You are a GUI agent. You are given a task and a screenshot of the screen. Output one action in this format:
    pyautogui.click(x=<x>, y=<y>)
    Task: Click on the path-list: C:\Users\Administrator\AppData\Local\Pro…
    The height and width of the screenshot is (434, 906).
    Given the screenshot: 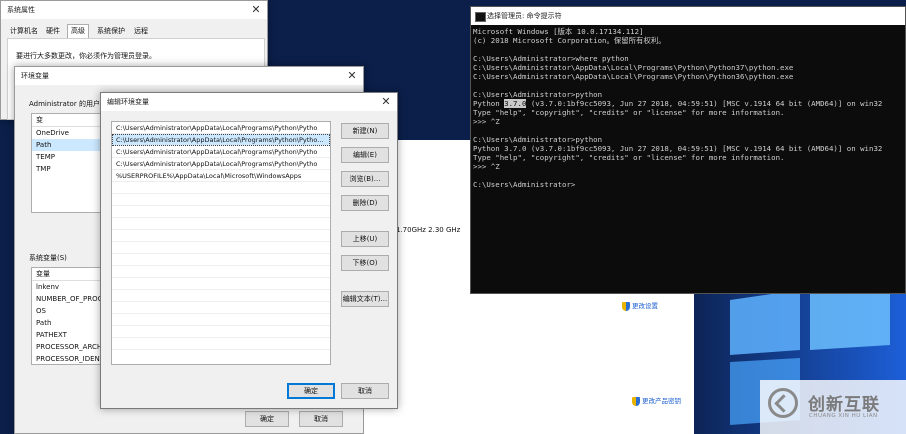 What is the action you would take?
    pyautogui.click(x=221, y=243)
    